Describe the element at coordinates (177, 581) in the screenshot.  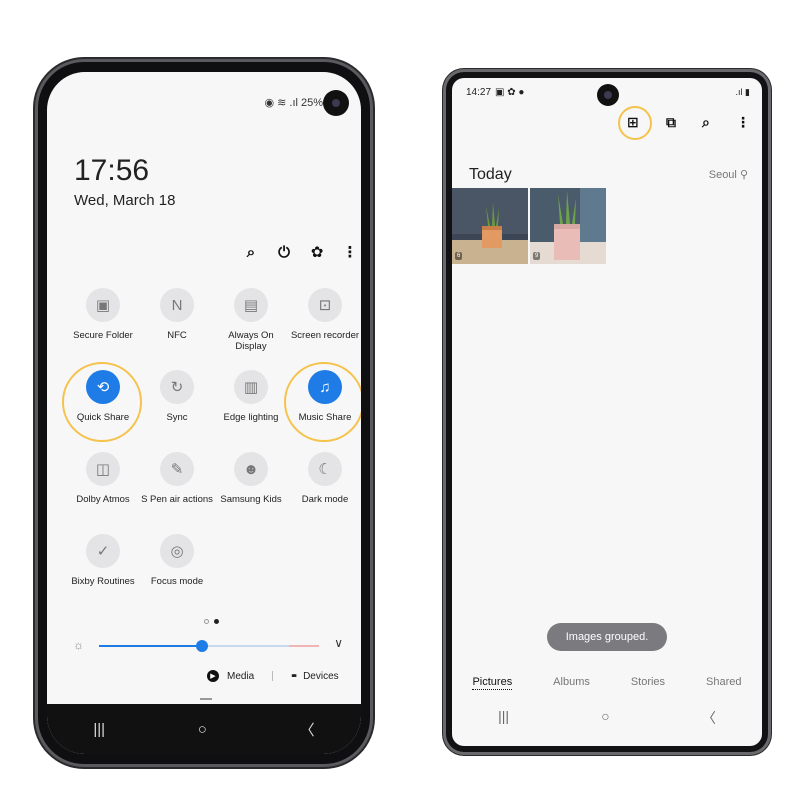
I see `tile-label: Focus mode` at that location.